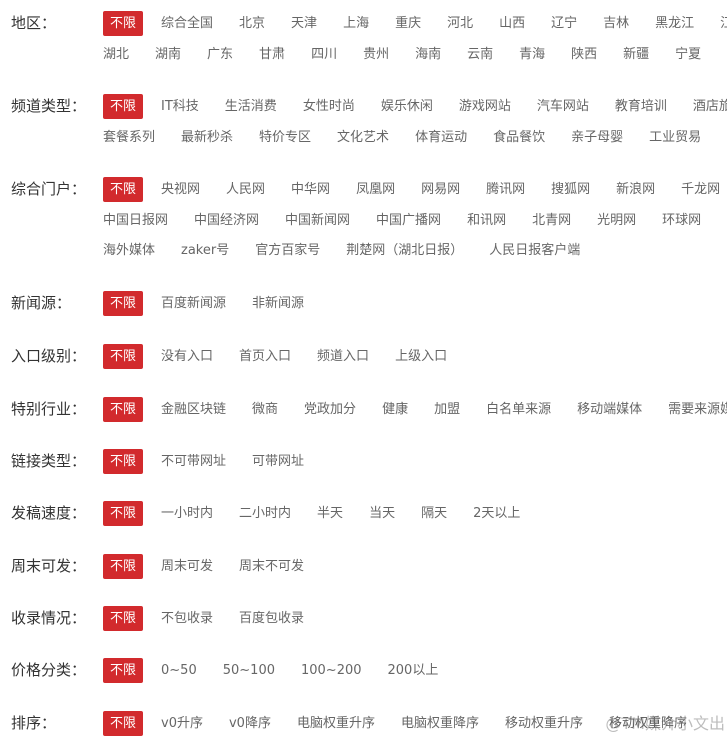 This screenshot has width=727, height=752. What do you see at coordinates (139, 220) in the screenshot?
I see `filter-option: 中国日报网` at bounding box center [139, 220].